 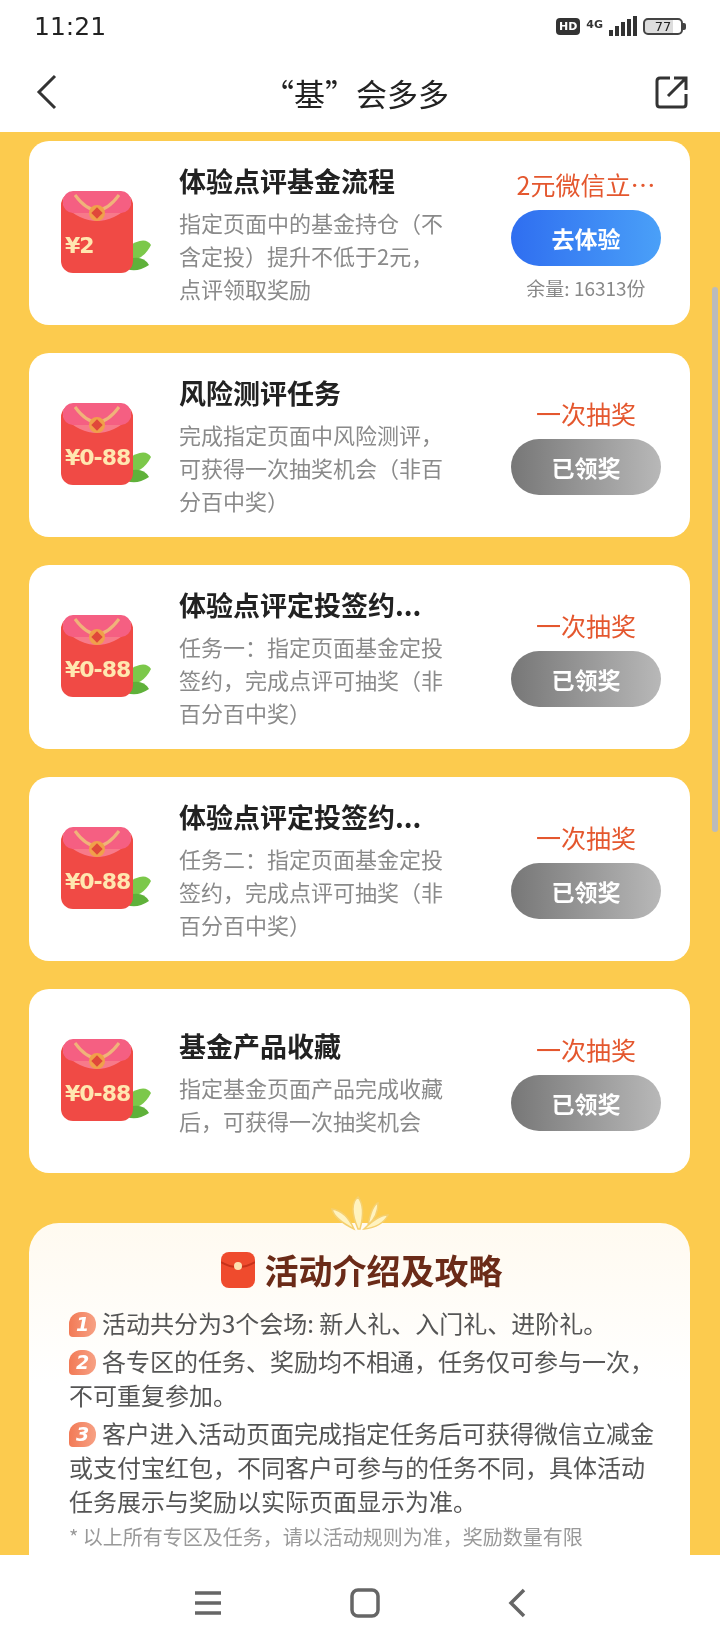 I want to click on page-title: “基”会多多, so click(x=356, y=92).